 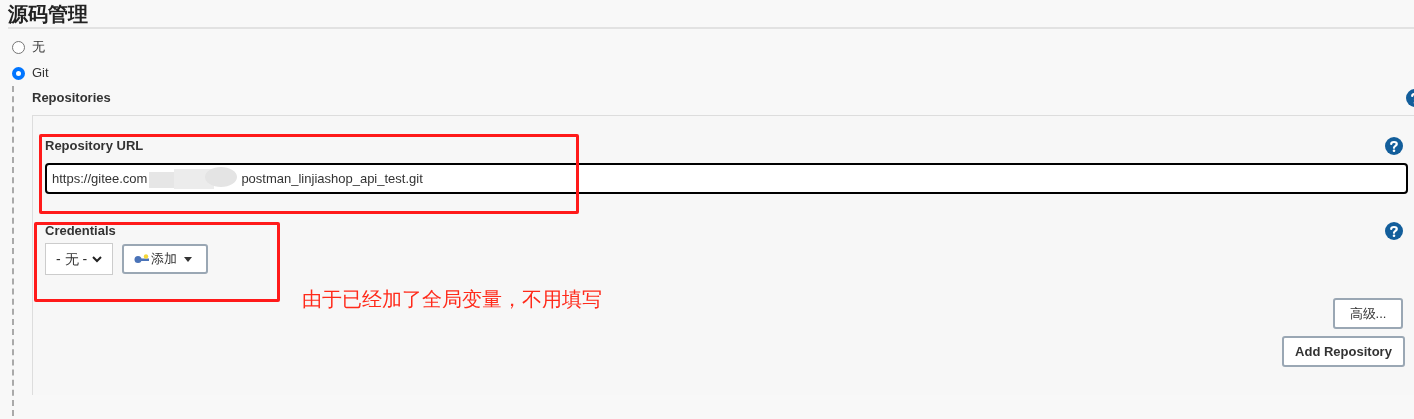 What do you see at coordinates (28, 47) in the screenshot?
I see `radio-option: 无` at bounding box center [28, 47].